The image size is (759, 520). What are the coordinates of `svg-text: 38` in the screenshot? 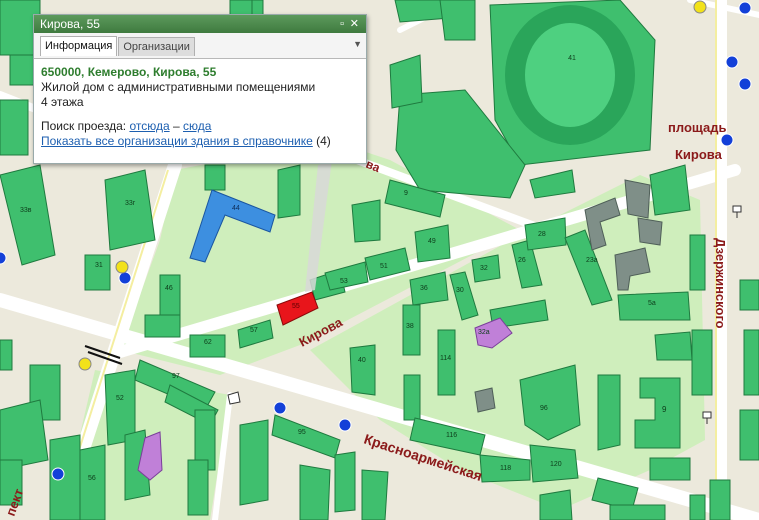 It's located at (410, 326).